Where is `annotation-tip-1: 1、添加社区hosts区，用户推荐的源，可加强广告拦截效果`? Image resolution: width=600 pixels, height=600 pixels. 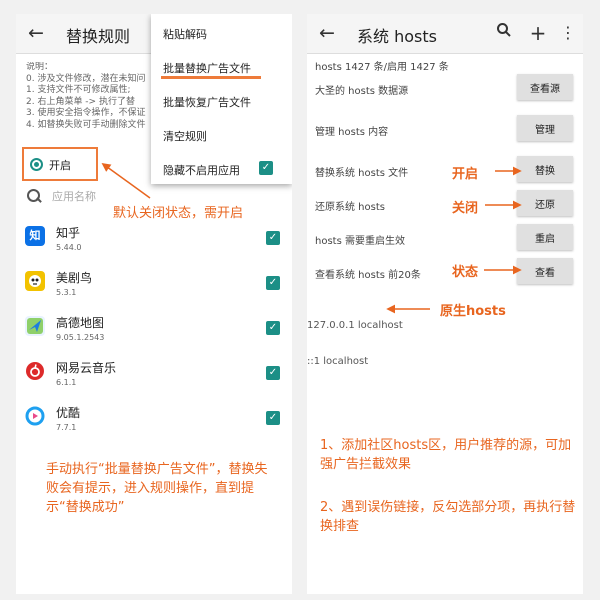 annotation-tip-1: 1、添加社区hosts区，用户推荐的源，可加强广告拦截效果 is located at coordinates (446, 455).